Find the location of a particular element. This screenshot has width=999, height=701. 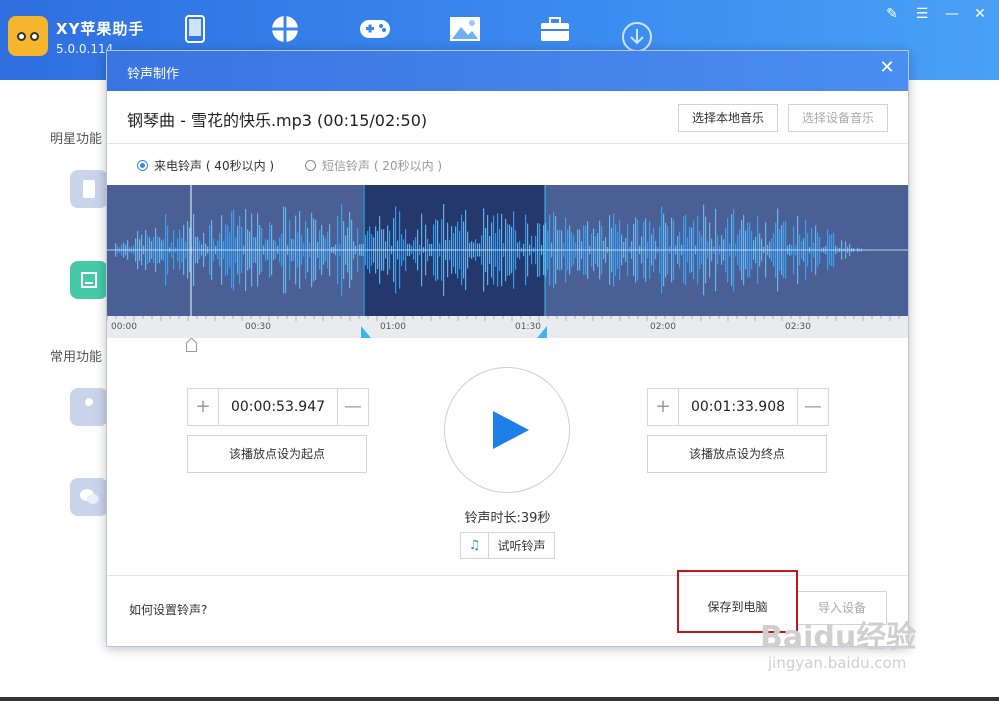

wrench-tile-icon is located at coordinates (89, 407).